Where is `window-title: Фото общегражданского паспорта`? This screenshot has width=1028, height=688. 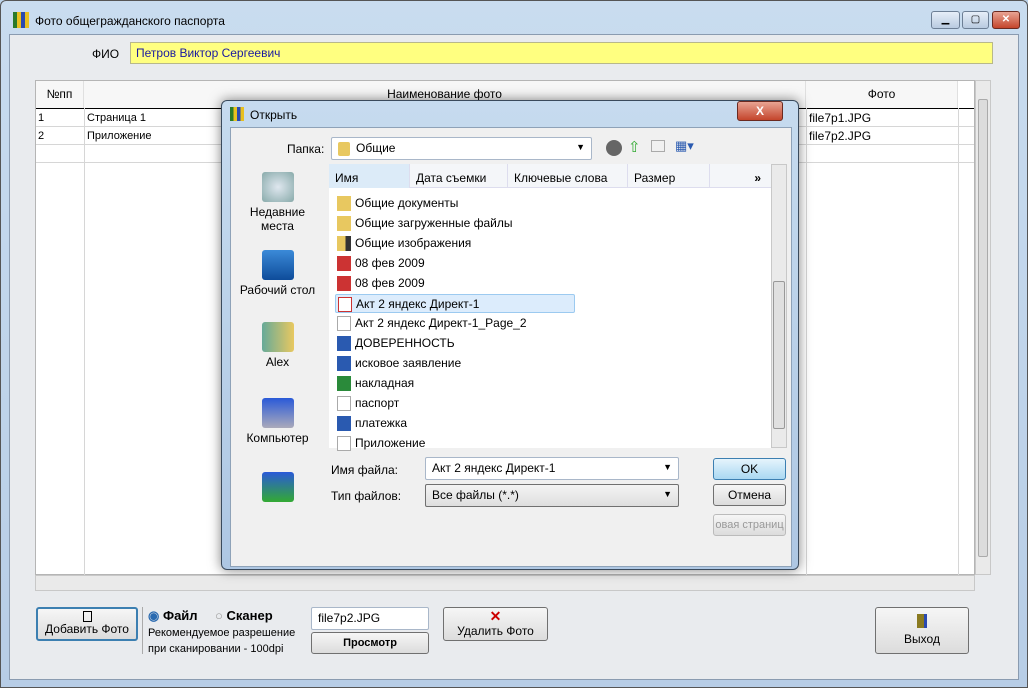
window-title: Фото общегражданского паспорта is located at coordinates (130, 21).